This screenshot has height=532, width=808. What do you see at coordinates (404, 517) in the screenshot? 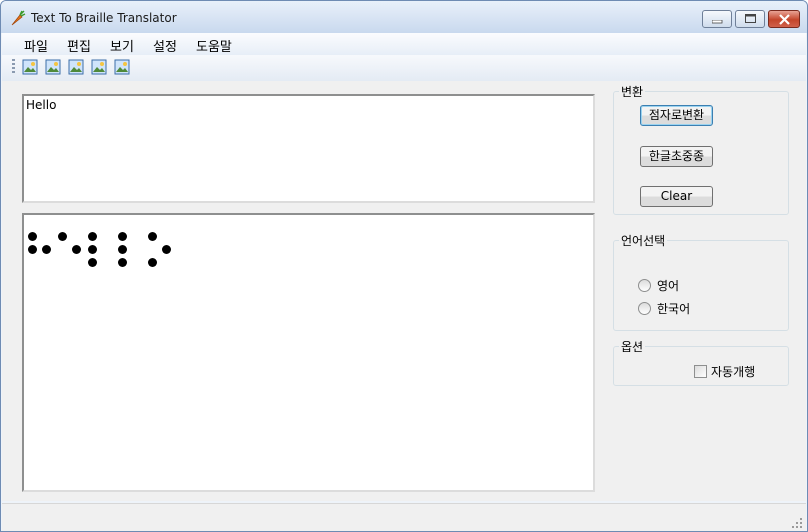
I see `status-bar` at bounding box center [404, 517].